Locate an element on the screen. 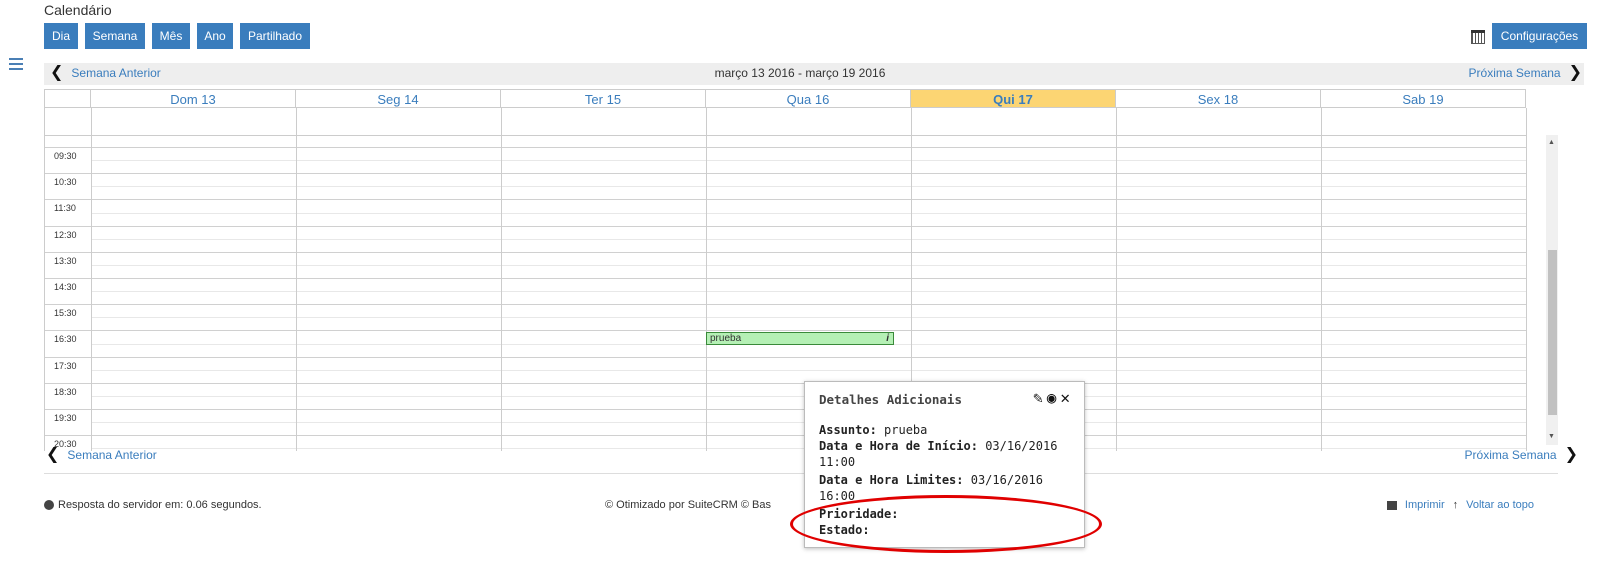 The image size is (1600, 563). view-year-button: Ano is located at coordinates (215, 36).